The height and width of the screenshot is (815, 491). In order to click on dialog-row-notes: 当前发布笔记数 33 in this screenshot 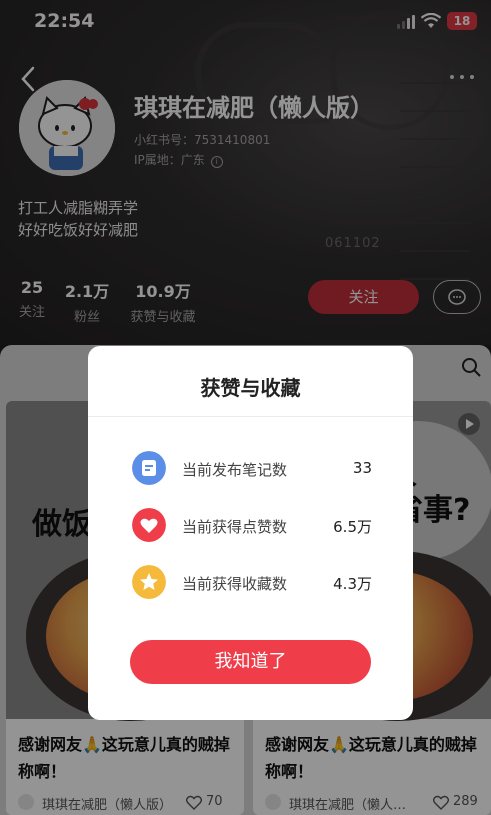, I will do `click(252, 468)`.